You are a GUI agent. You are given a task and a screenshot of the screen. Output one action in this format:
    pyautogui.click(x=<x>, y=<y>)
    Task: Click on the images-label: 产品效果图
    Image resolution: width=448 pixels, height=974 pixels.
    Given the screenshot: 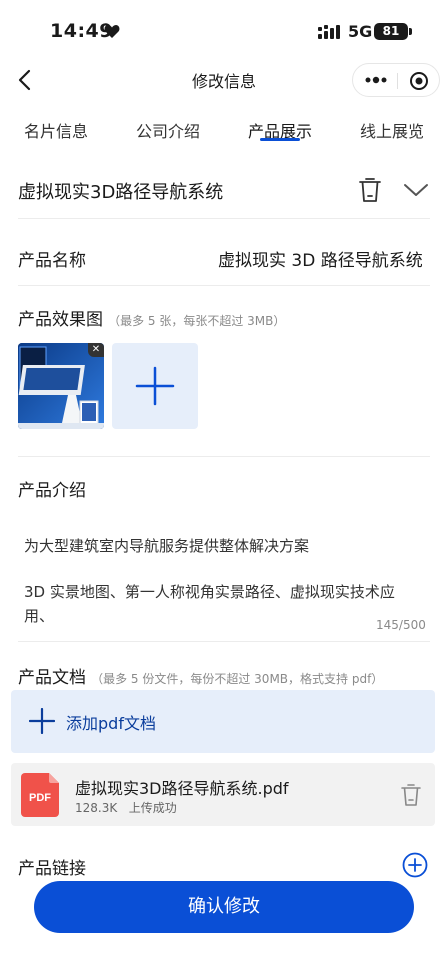 What is the action you would take?
    pyautogui.click(x=60, y=320)
    